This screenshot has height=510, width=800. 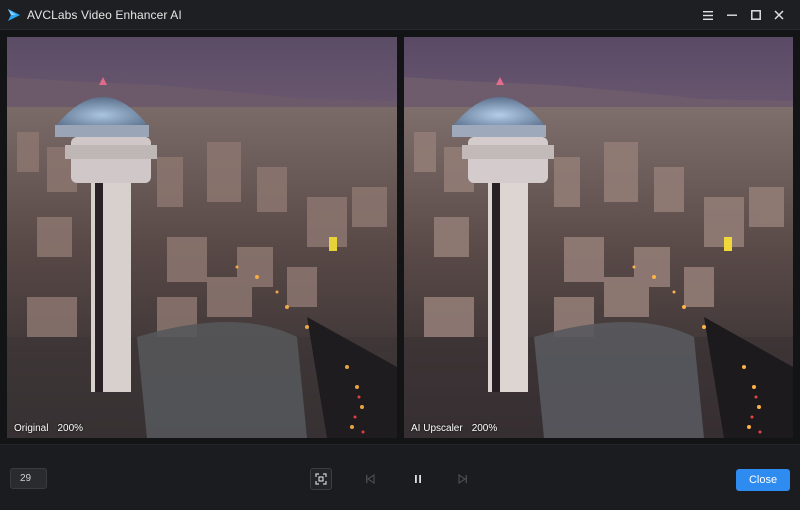 What do you see at coordinates (400, 15) in the screenshot?
I see `title-bar: AVCLabs Video Enhancer AI` at bounding box center [400, 15].